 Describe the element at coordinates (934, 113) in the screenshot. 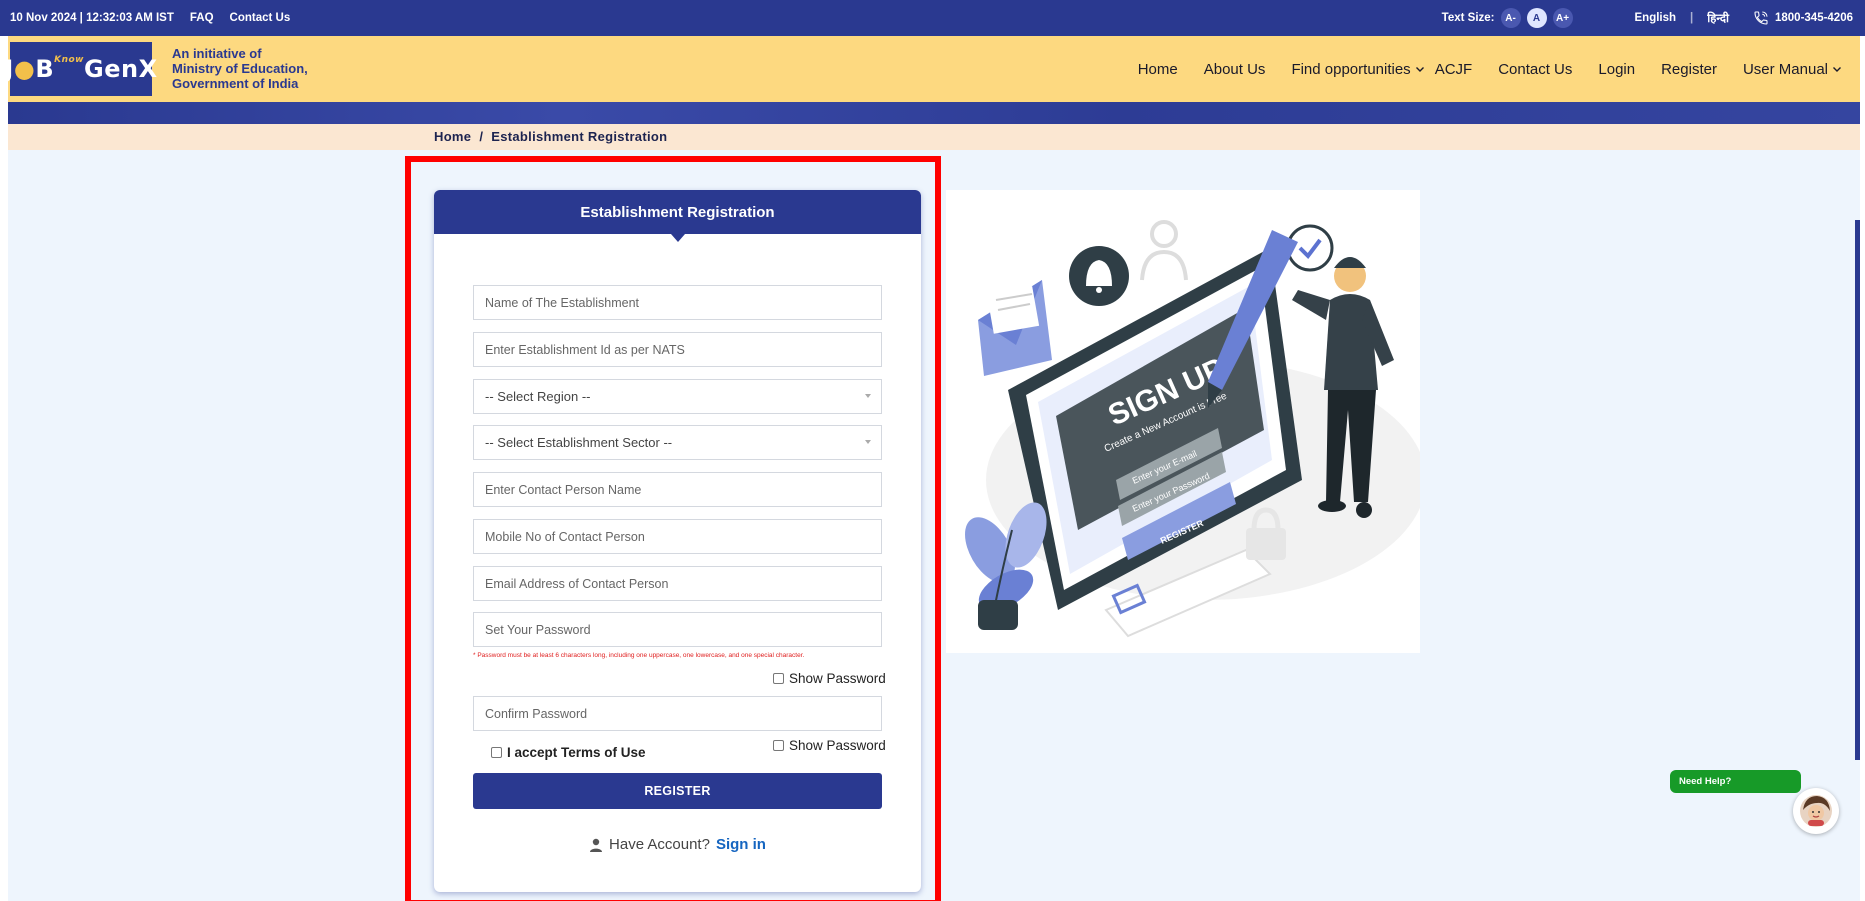

I see `decorative-banner-stripe` at that location.